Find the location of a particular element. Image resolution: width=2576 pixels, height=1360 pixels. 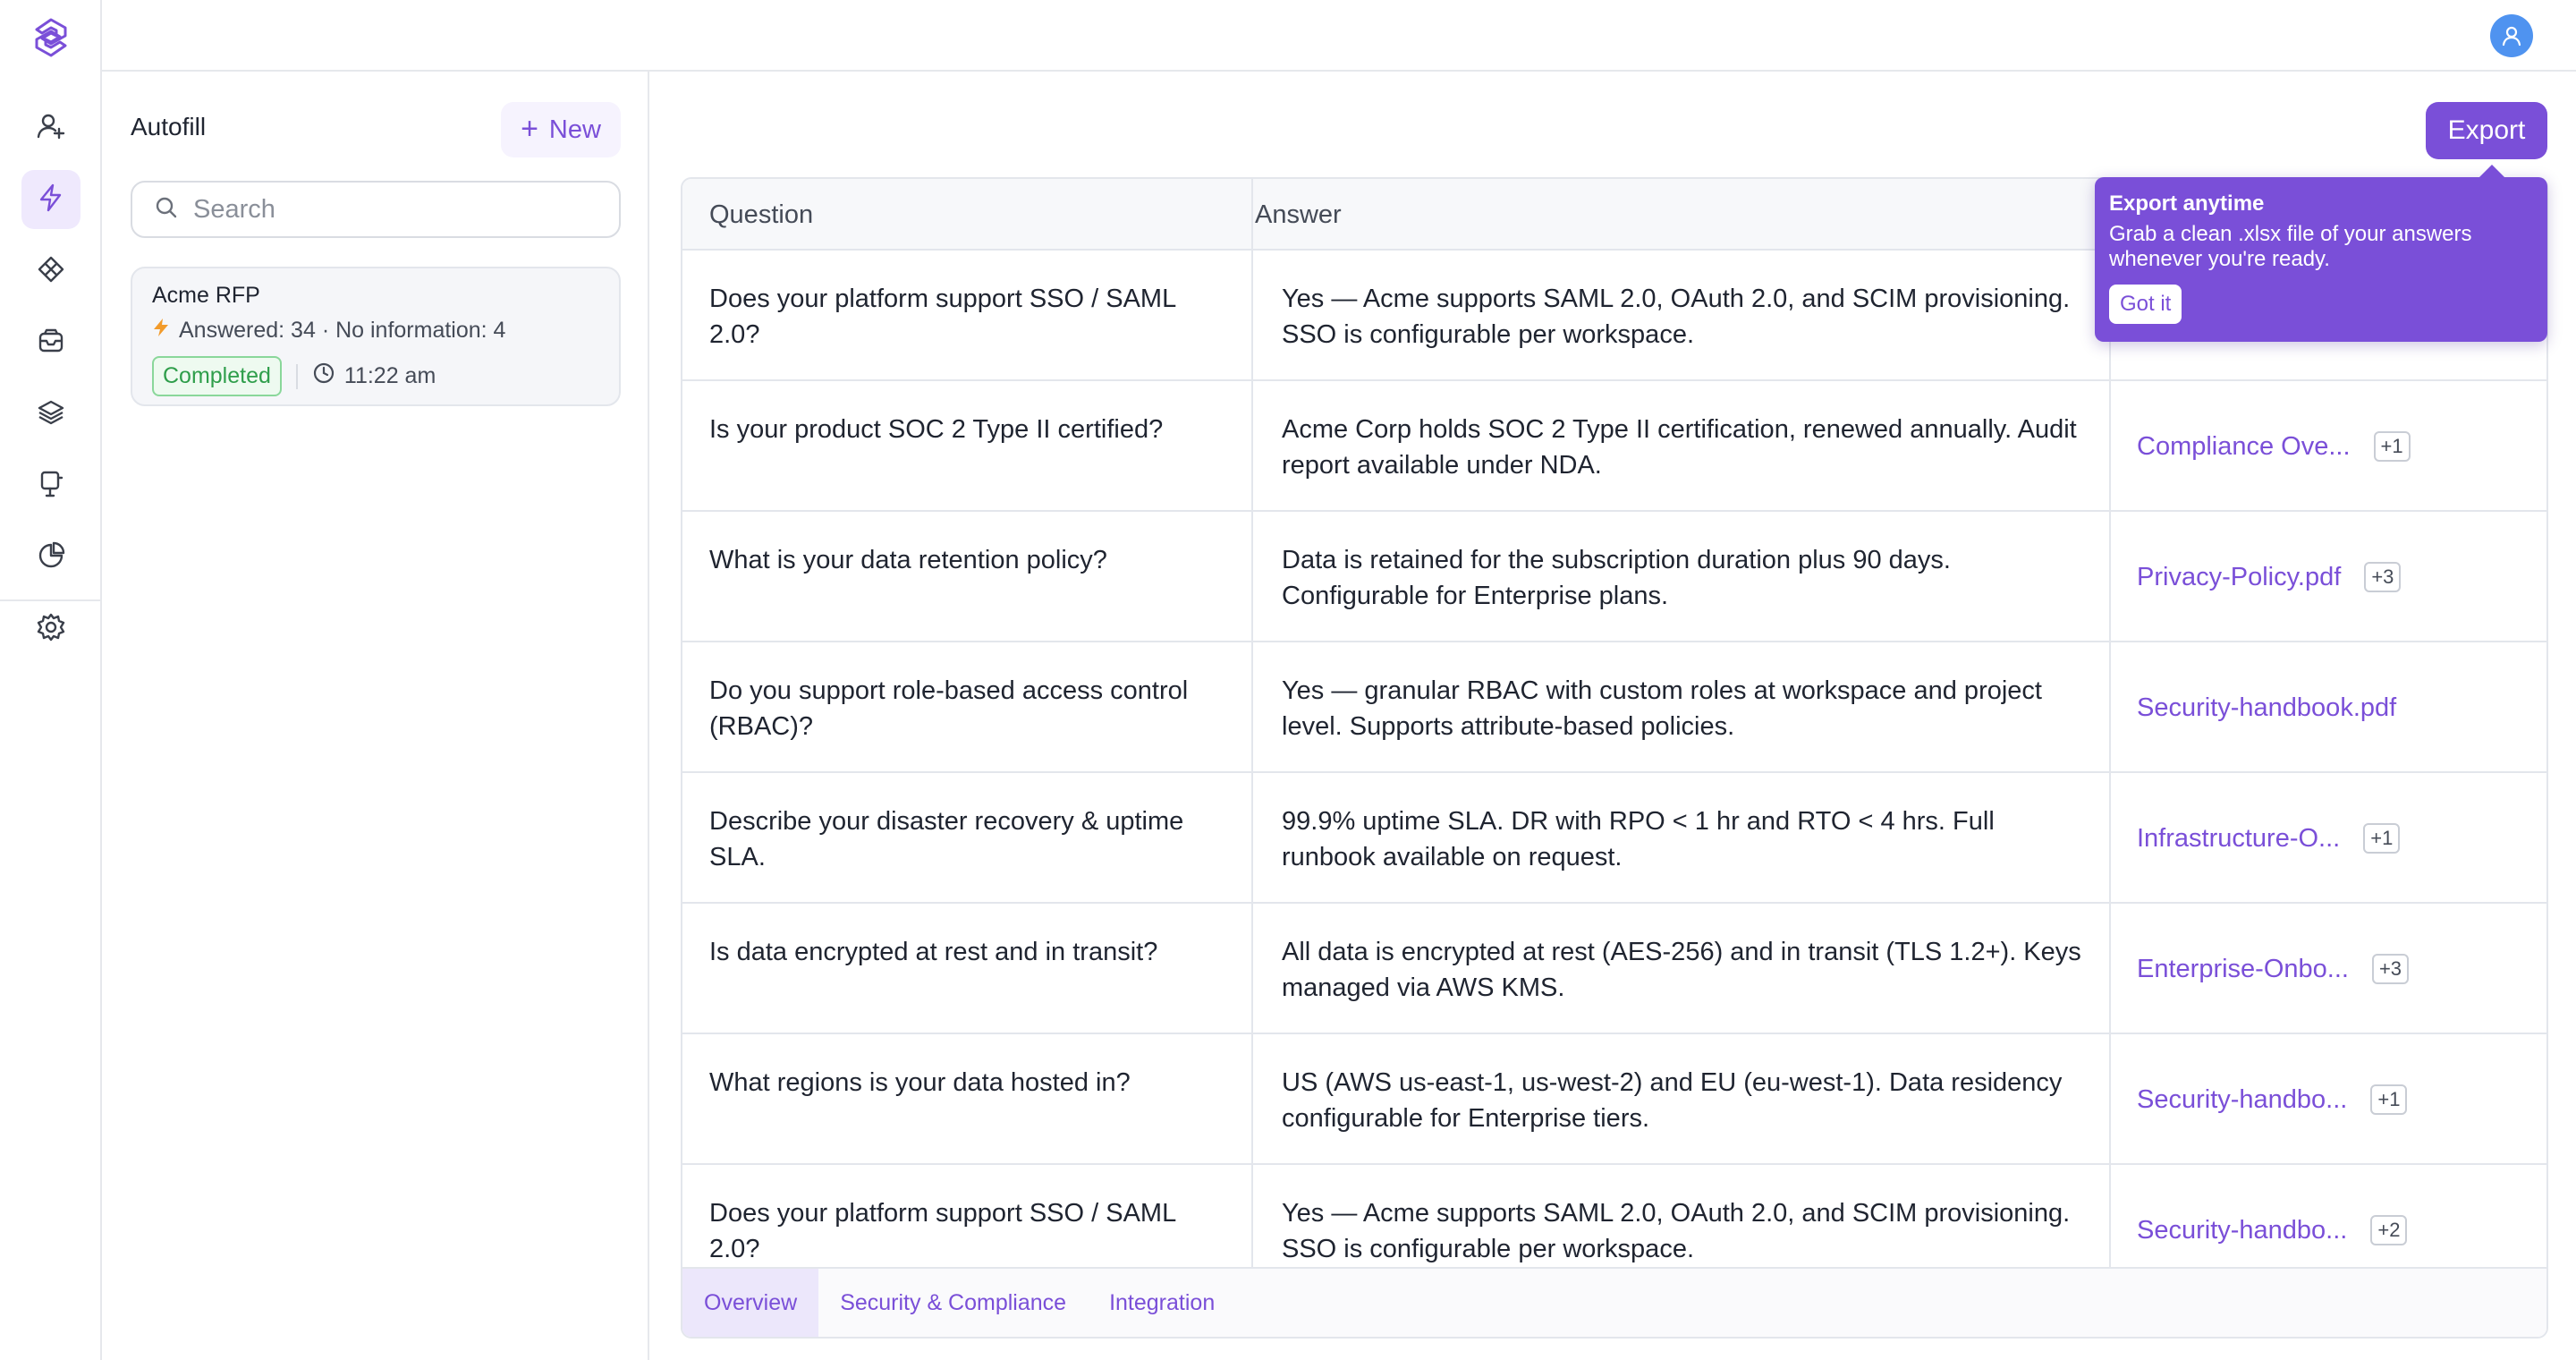

bolt-icon is located at coordinates (51, 200).